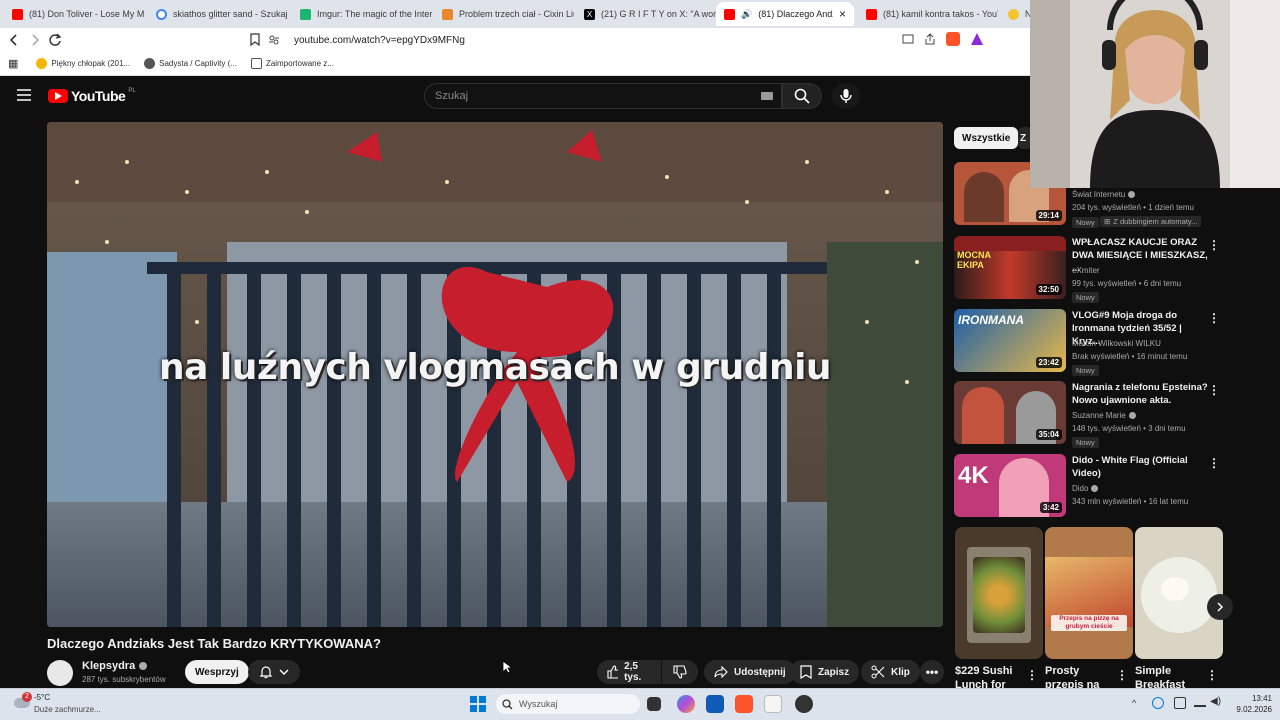 This screenshot has height=720, width=1280. I want to click on forward-icon, so click(35, 40).